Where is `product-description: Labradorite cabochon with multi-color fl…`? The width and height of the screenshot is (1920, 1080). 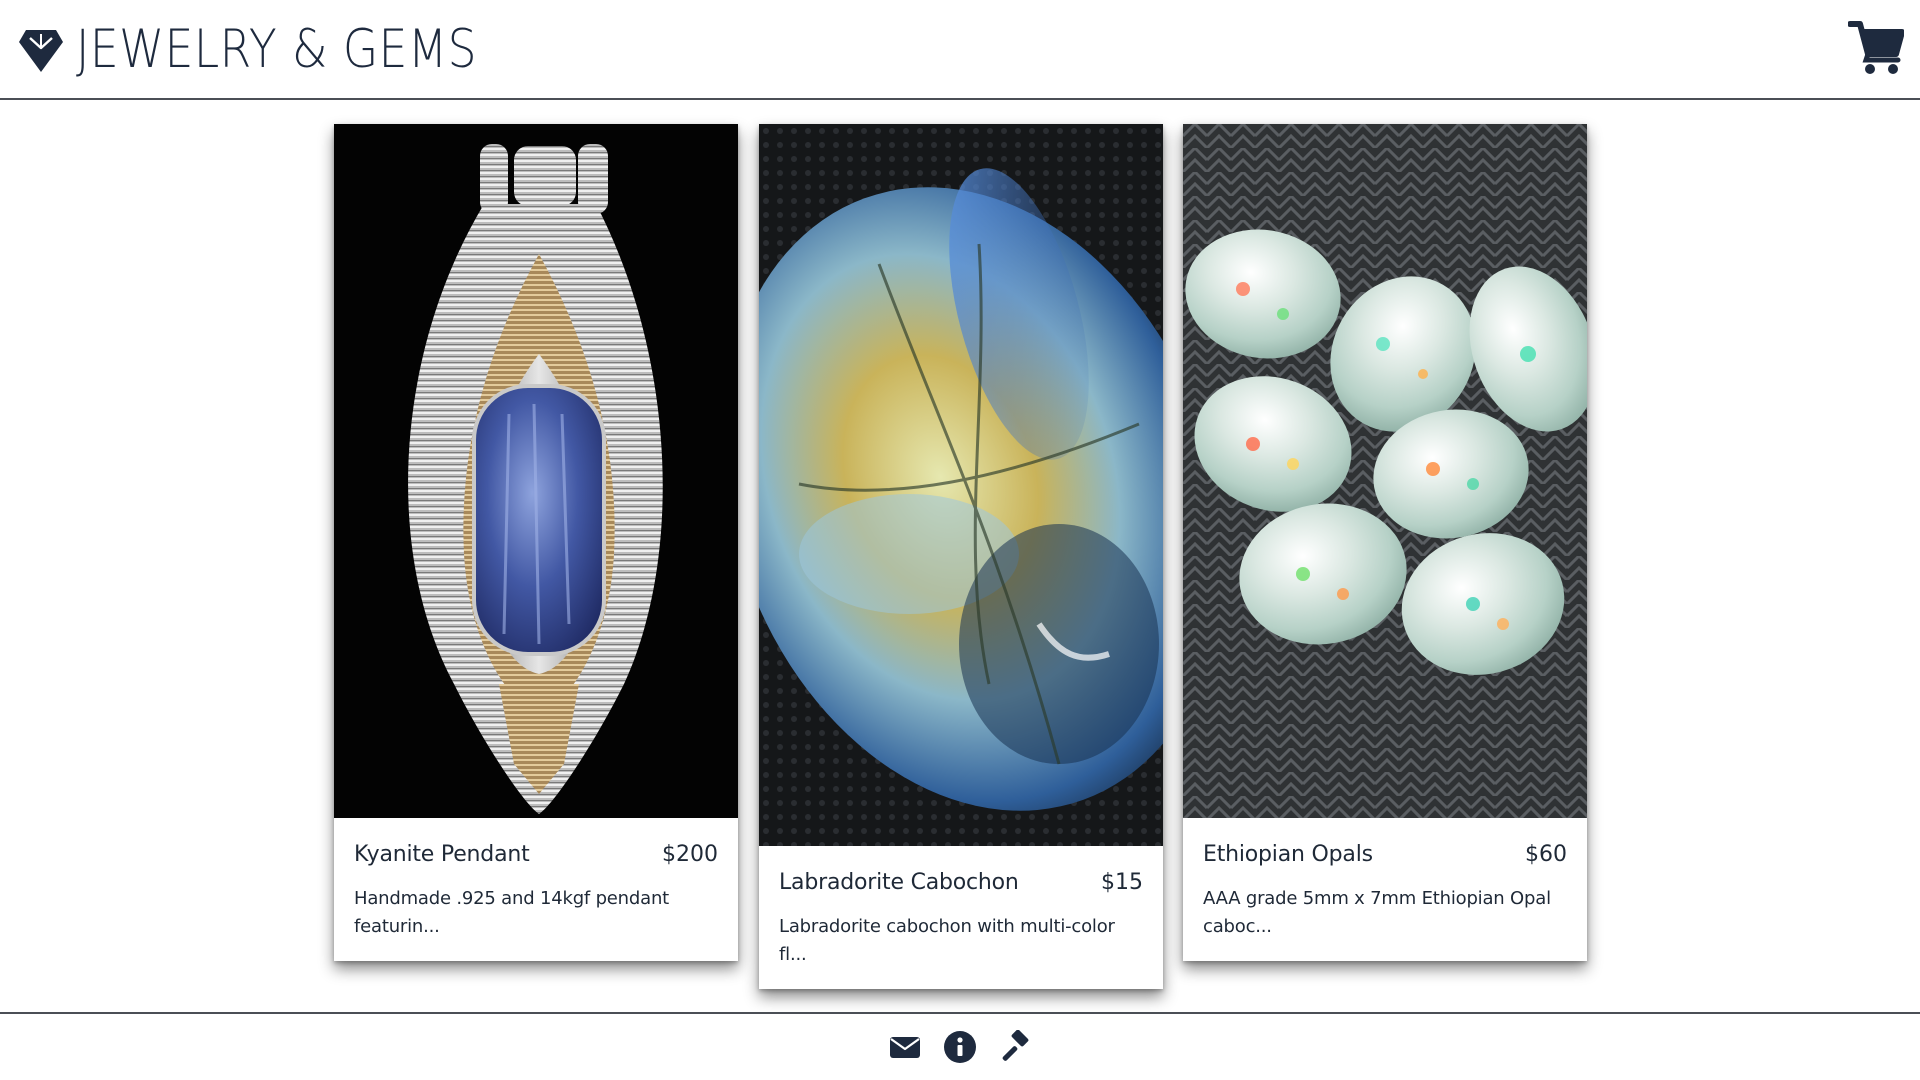
product-description: Labradorite cabochon with multi-color fl… is located at coordinates (947, 940).